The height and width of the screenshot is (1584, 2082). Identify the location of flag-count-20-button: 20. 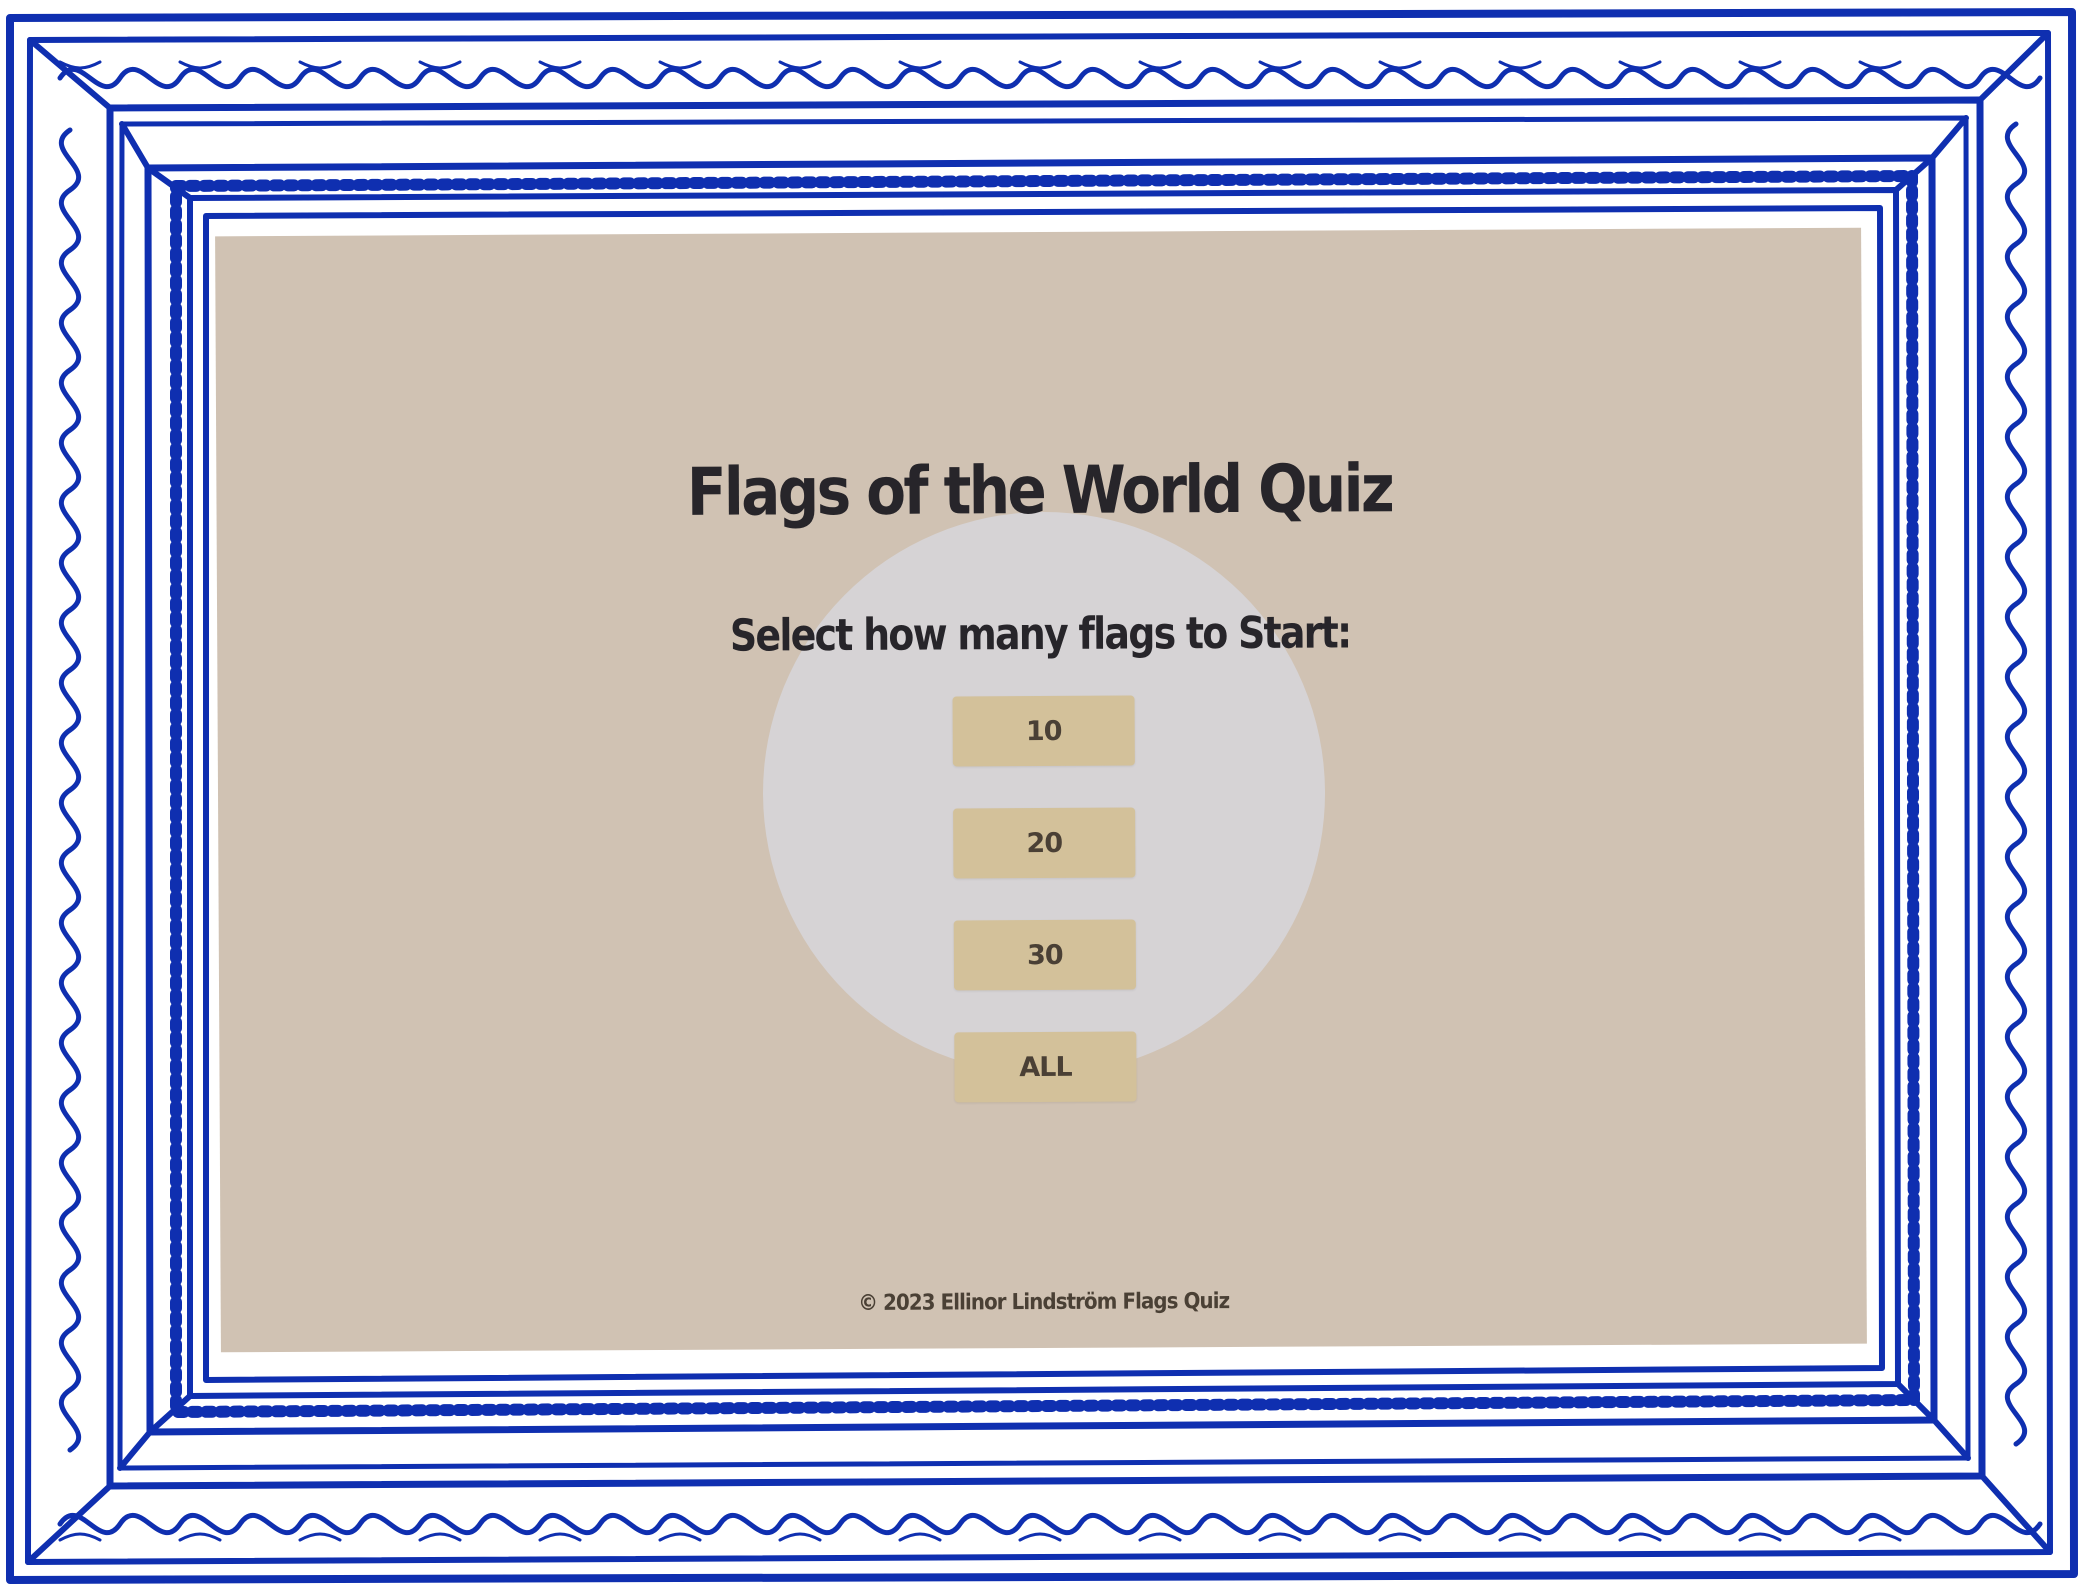
(1044, 843).